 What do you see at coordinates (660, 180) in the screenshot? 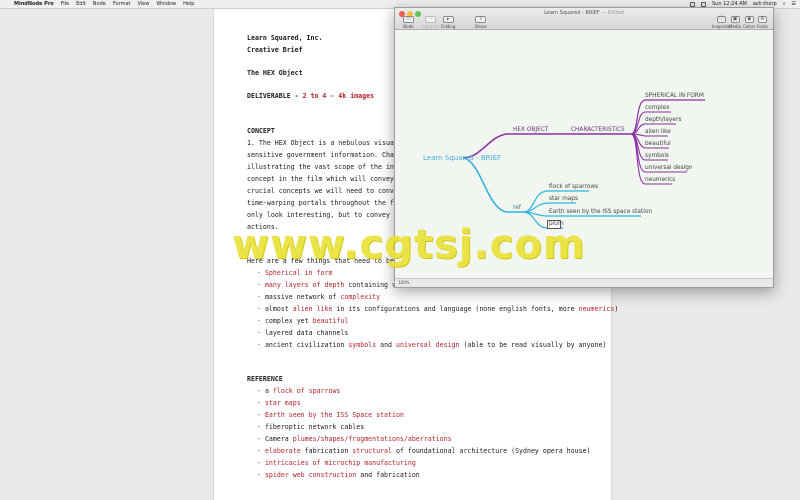
I see `characteristic-node: neumerics` at bounding box center [660, 180].